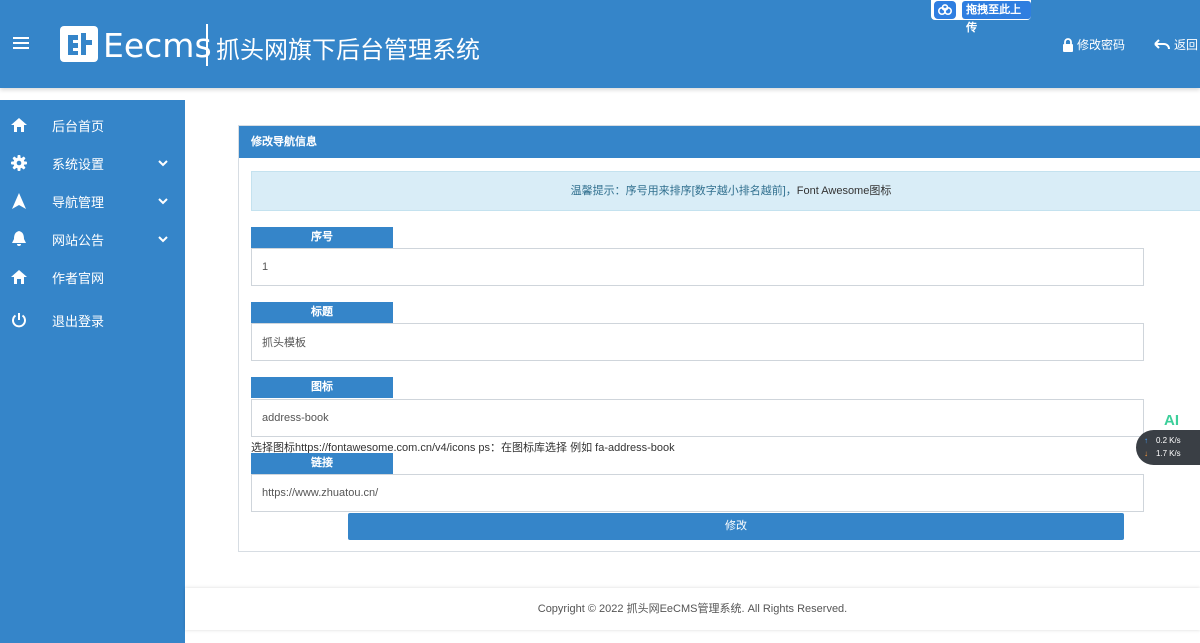 This screenshot has height=643, width=1200. I want to click on tip-alert: 温馨提示：序号用来排序[数字越小排名越前]，Font Awesome图标, so click(725, 191).